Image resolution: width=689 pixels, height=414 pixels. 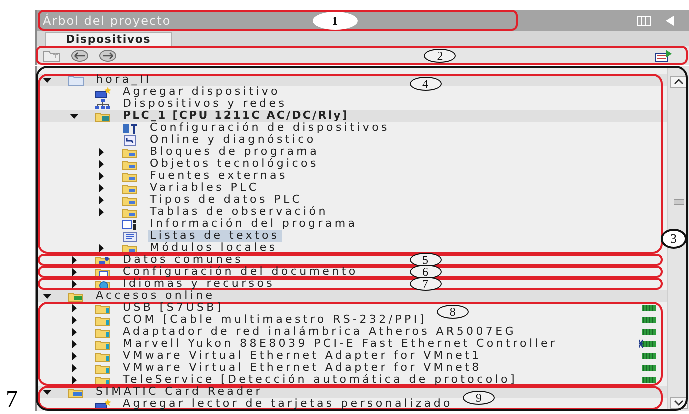 I want to click on tree-item: COM [Cable multimaestro RS-232/PPI], so click(x=275, y=320).